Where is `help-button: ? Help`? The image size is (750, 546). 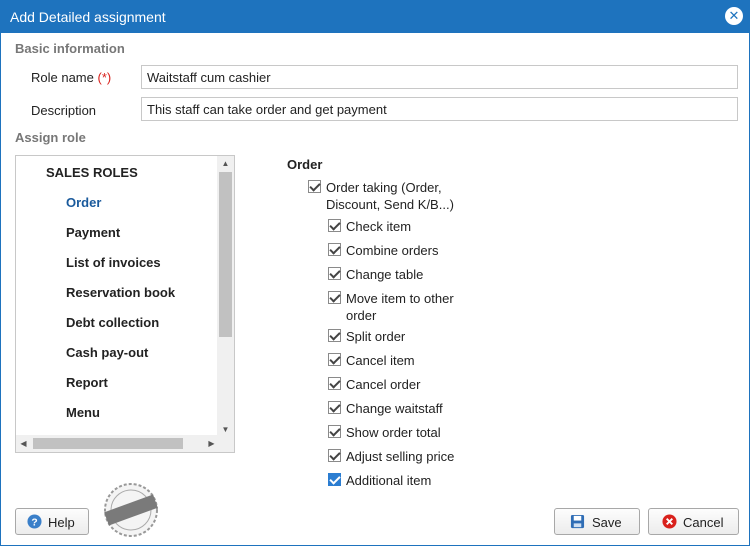 help-button: ? Help is located at coordinates (52, 521).